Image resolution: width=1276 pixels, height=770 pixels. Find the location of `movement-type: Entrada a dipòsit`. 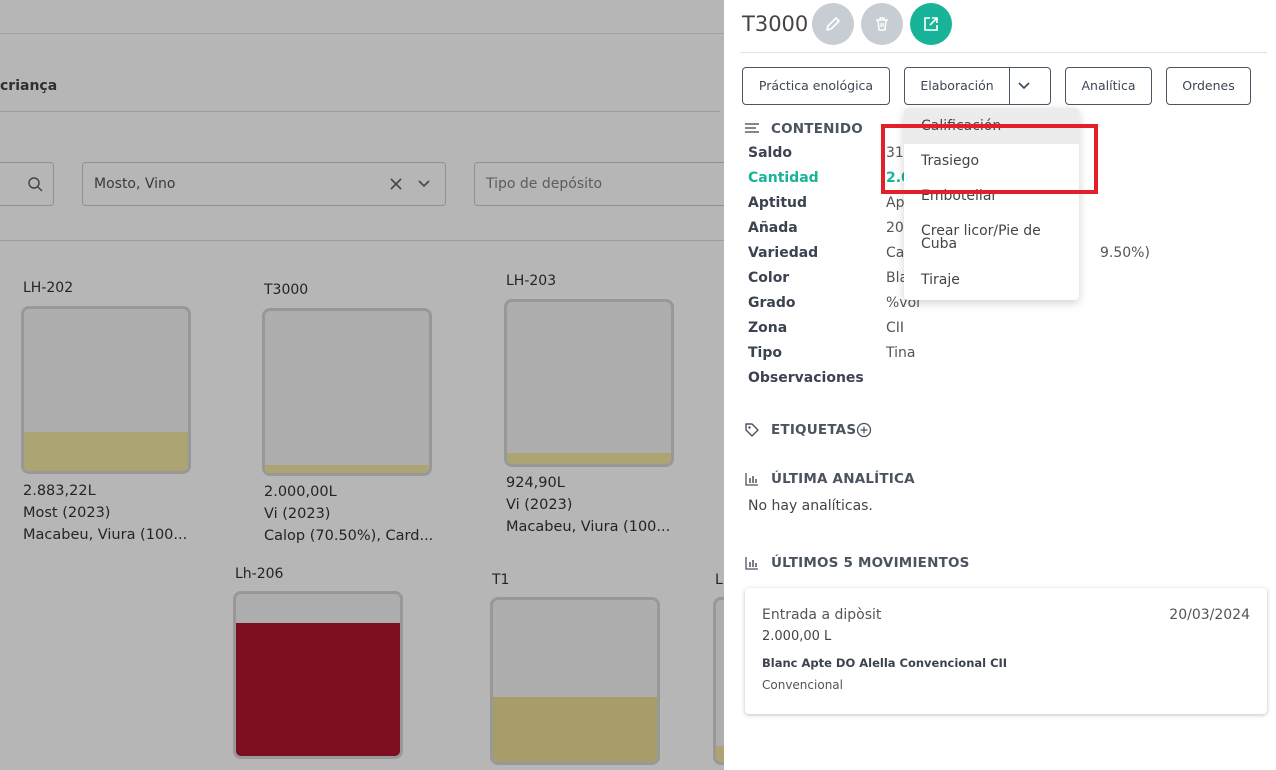

movement-type: Entrada a dipòsit is located at coordinates (822, 615).